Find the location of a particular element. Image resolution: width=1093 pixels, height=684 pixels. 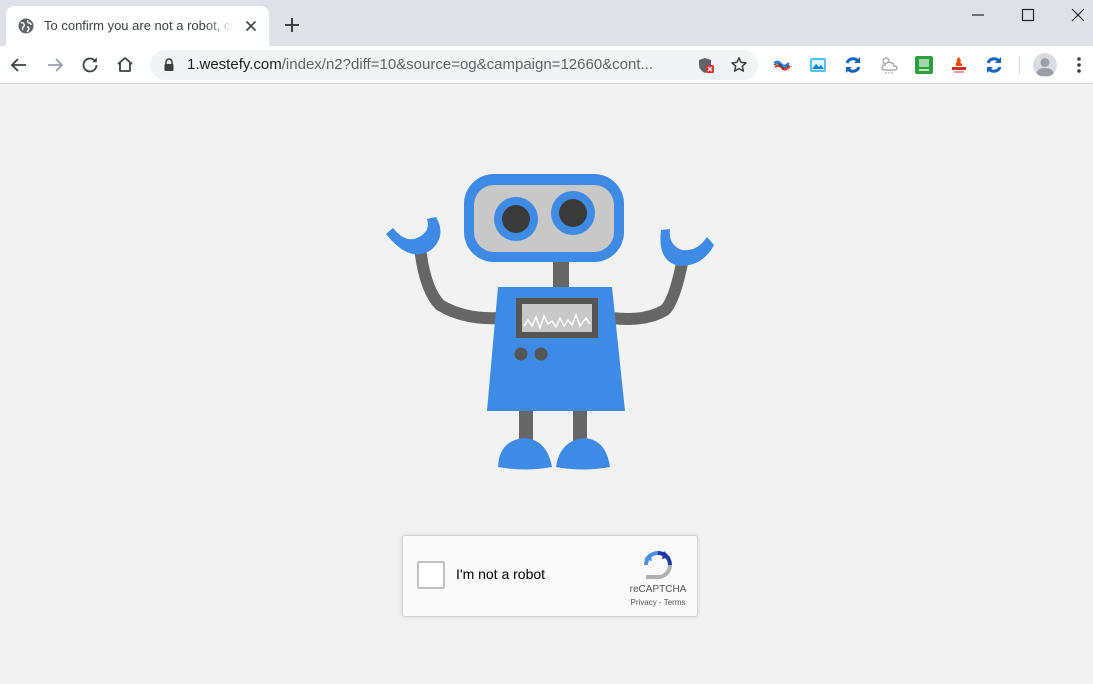

url-host: 1.westefy.com is located at coordinates (234, 64).